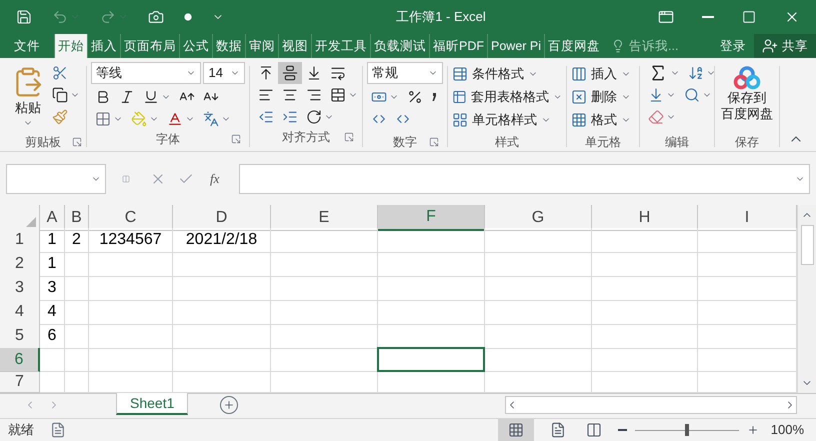 The width and height of the screenshot is (816, 441). I want to click on sign-in-link: 登录, so click(733, 46).